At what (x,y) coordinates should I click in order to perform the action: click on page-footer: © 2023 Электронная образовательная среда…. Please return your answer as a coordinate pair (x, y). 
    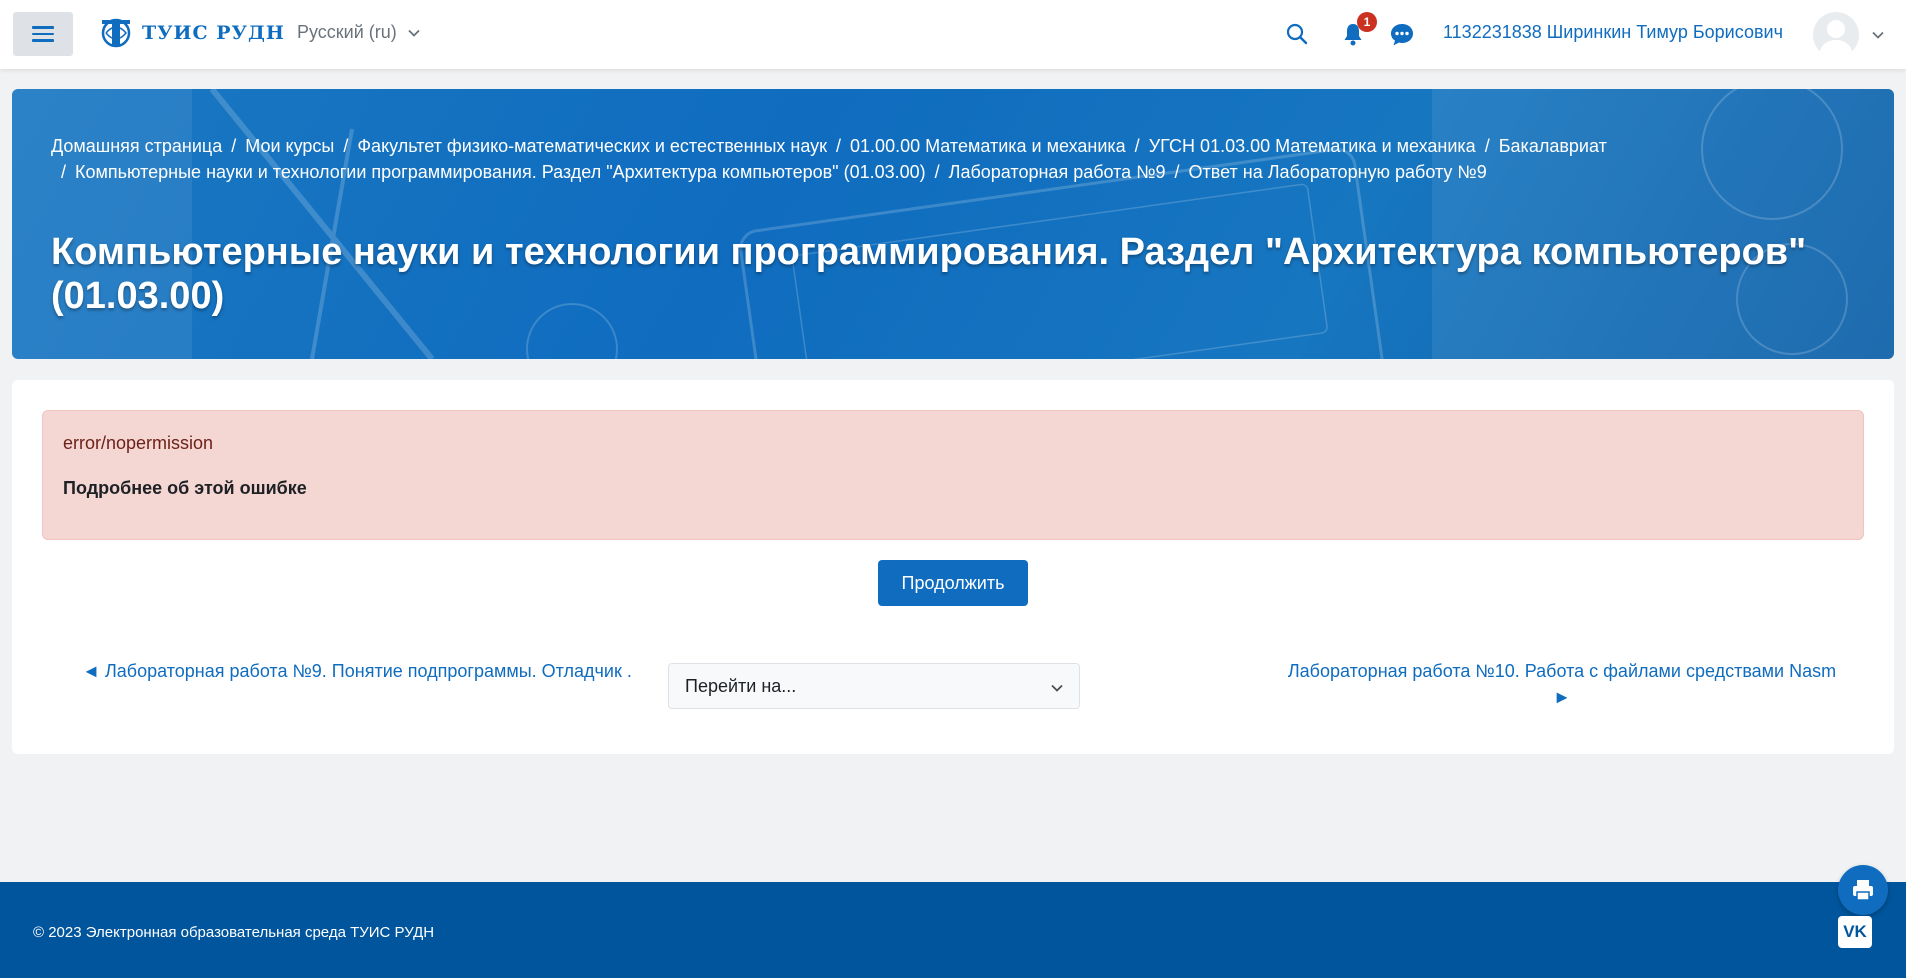
    Looking at the image, I should click on (953, 930).